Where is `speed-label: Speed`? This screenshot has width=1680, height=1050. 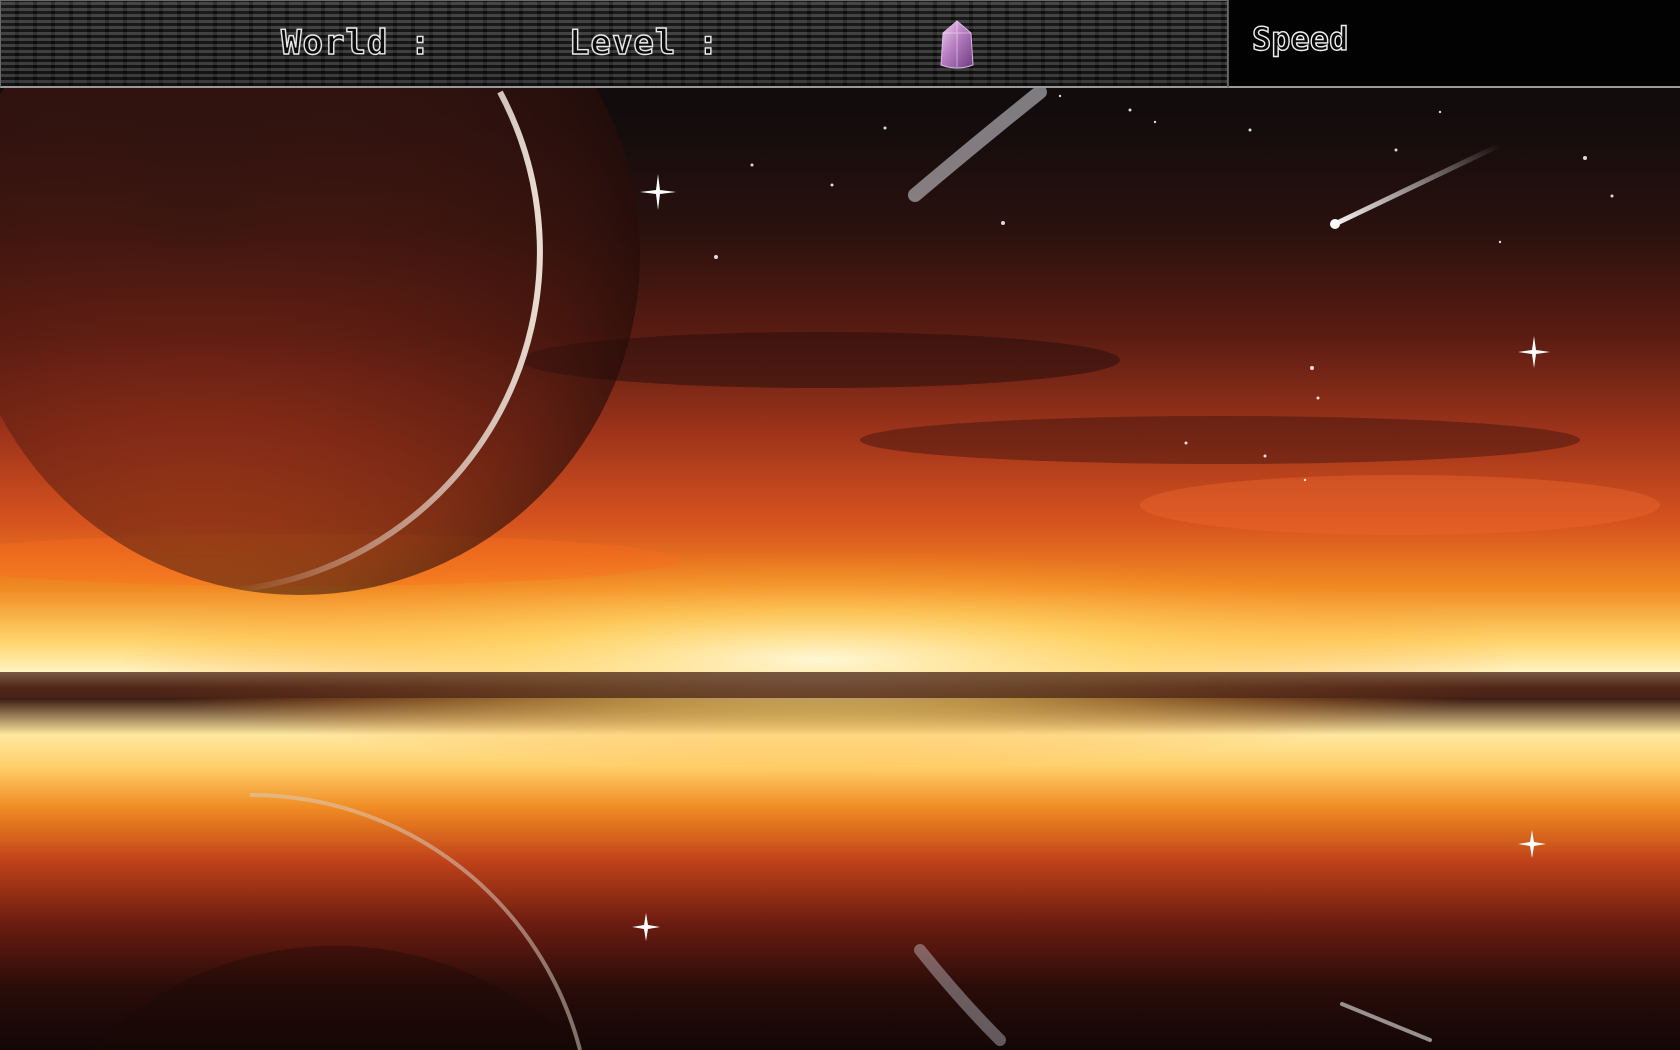
speed-label: Speed is located at coordinates (1300, 38).